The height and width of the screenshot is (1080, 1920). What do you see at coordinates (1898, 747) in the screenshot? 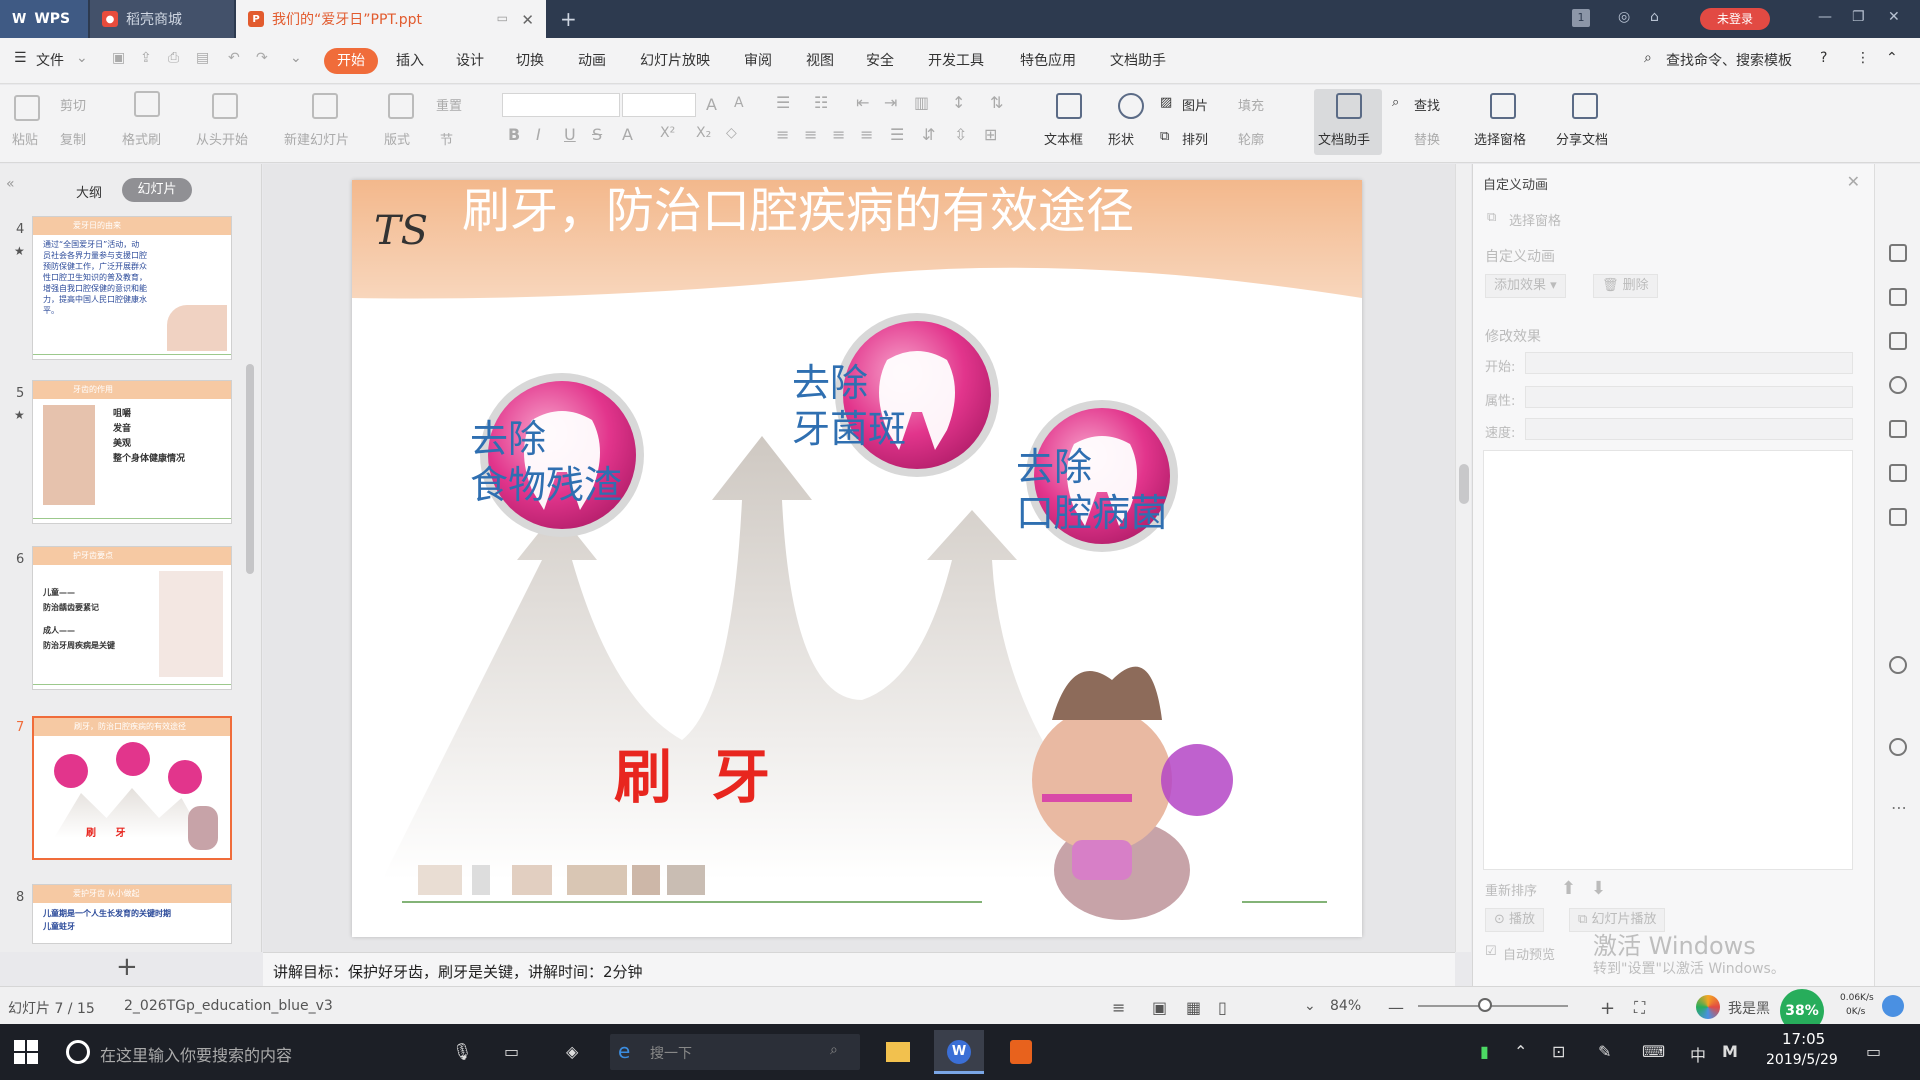
I see `help-side-icon` at bounding box center [1898, 747].